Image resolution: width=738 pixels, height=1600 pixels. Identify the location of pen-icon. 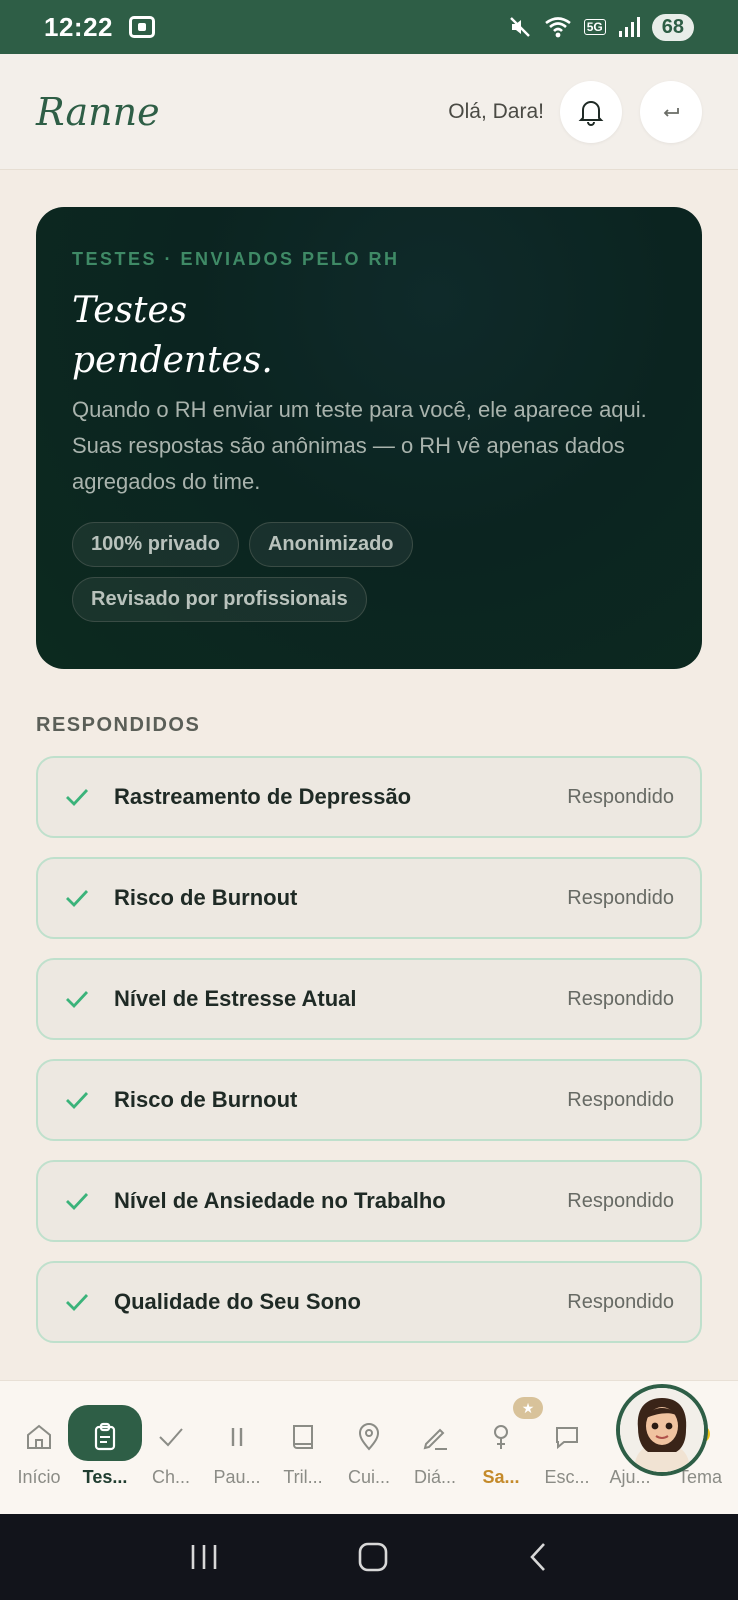
(435, 1437).